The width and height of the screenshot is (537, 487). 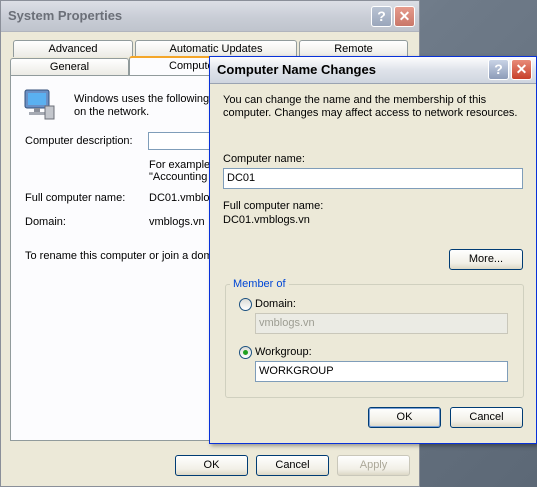 I want to click on workgroup-input: WORKGROUP, so click(x=381, y=371).